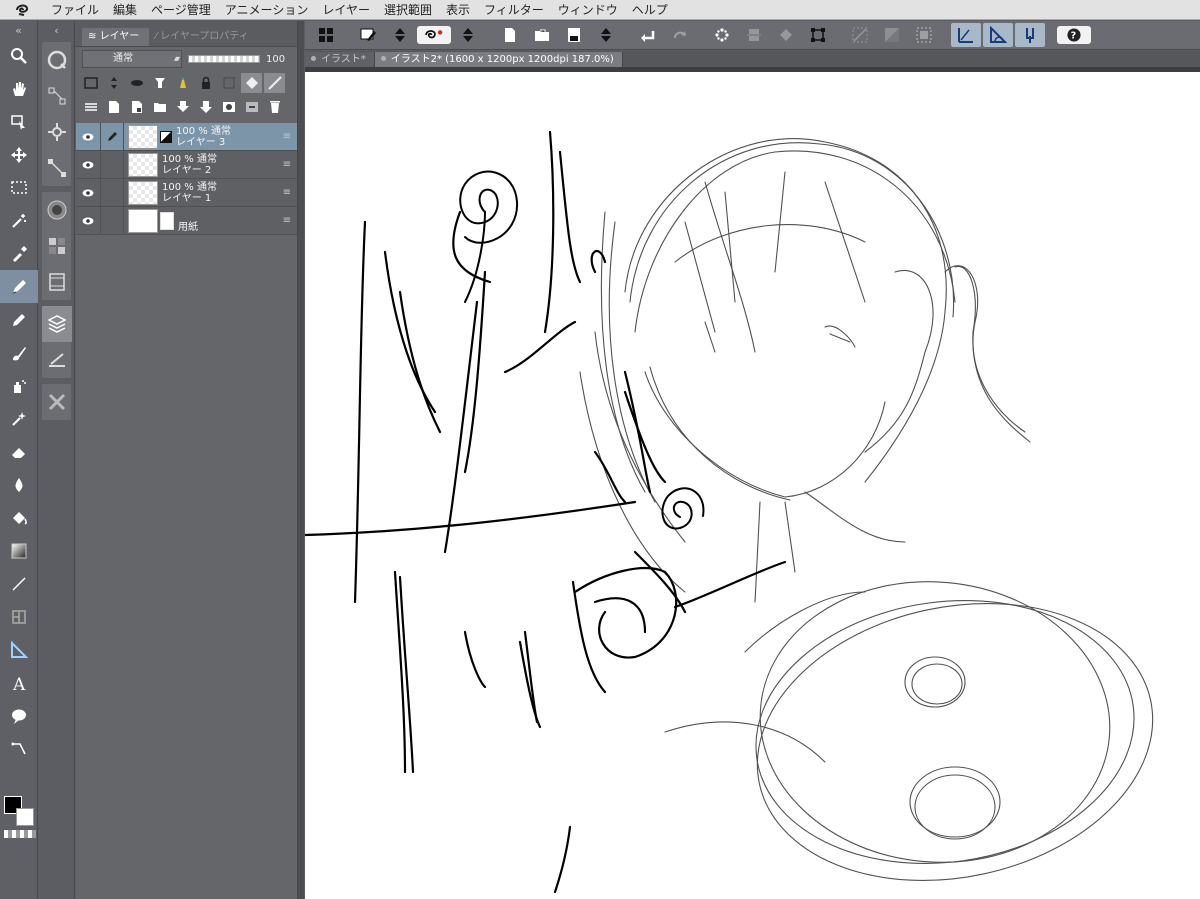 The width and height of the screenshot is (1200, 899). Describe the element at coordinates (113, 107) in the screenshot. I see `new-raster-layer-icon` at that location.